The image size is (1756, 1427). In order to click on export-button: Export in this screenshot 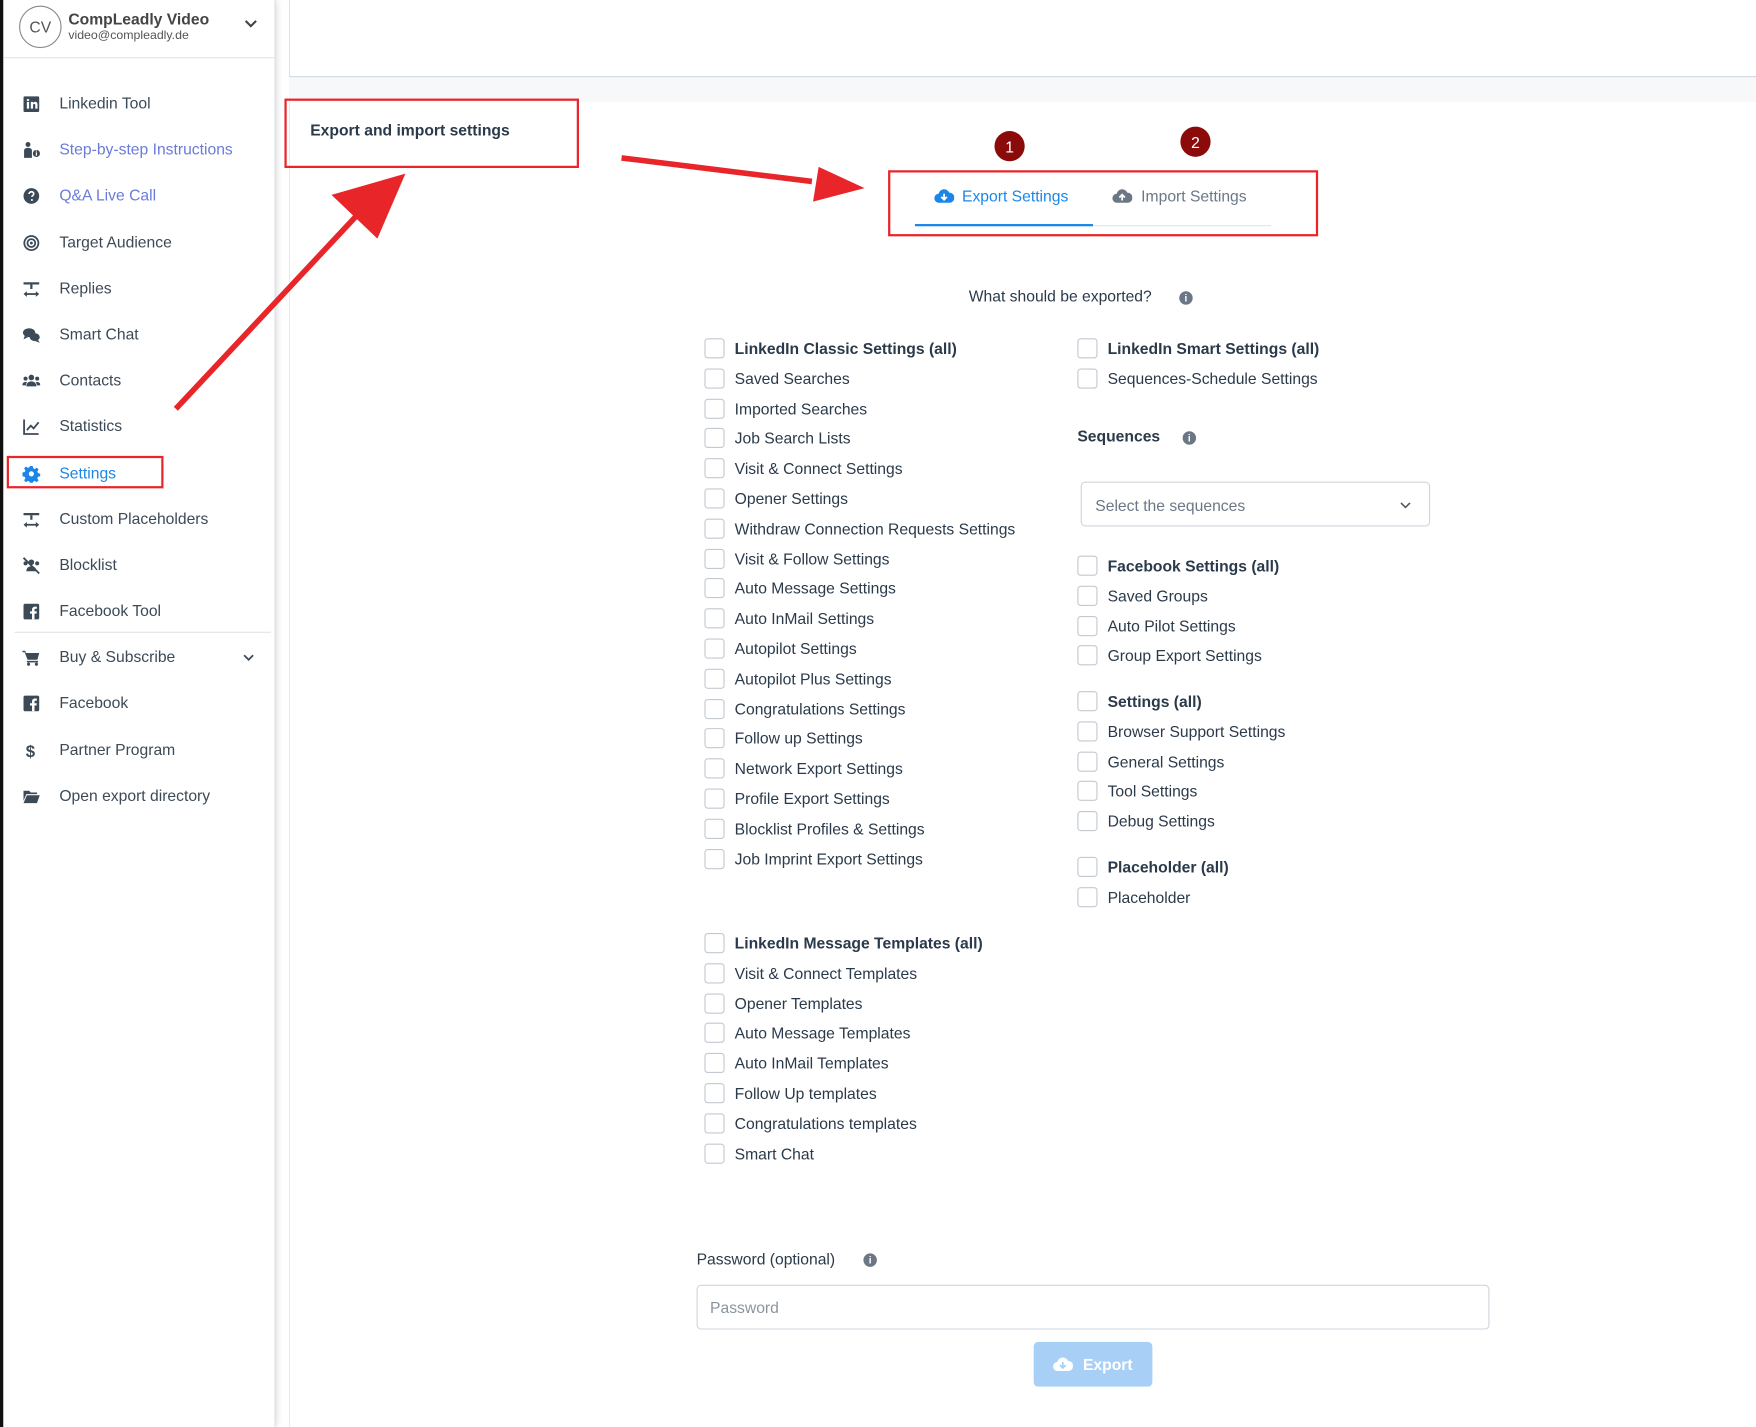, I will do `click(1093, 1364)`.